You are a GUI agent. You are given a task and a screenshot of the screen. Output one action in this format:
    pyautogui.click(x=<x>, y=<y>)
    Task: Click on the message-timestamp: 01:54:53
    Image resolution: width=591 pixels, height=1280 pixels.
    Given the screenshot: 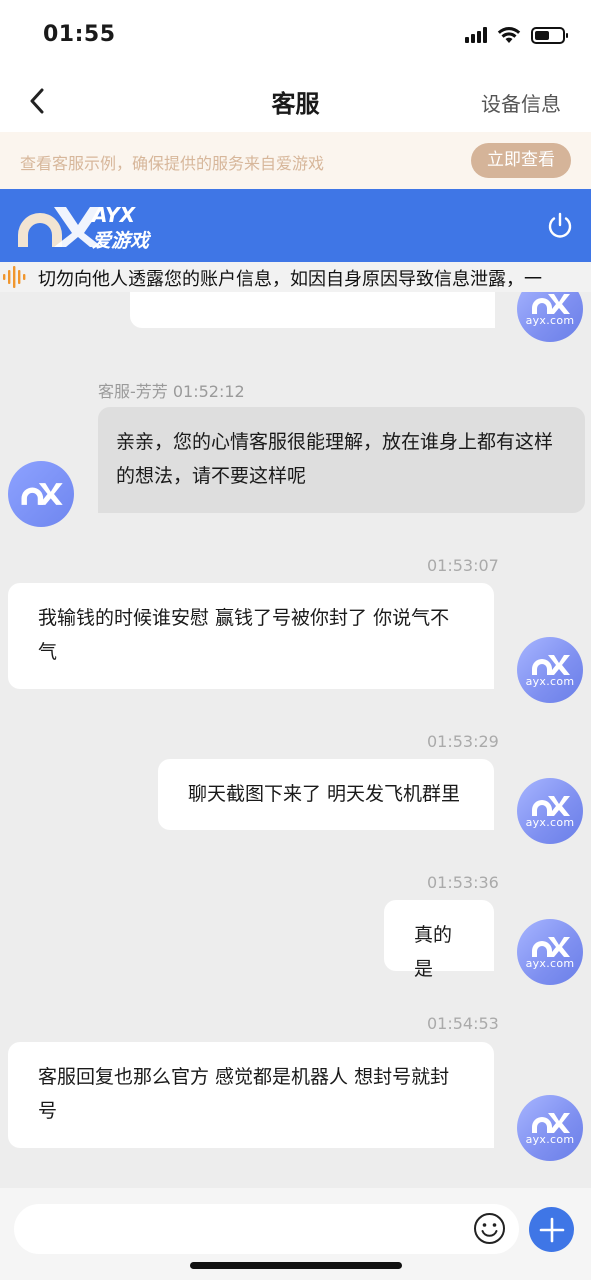 What is the action you would take?
    pyautogui.click(x=463, y=1023)
    